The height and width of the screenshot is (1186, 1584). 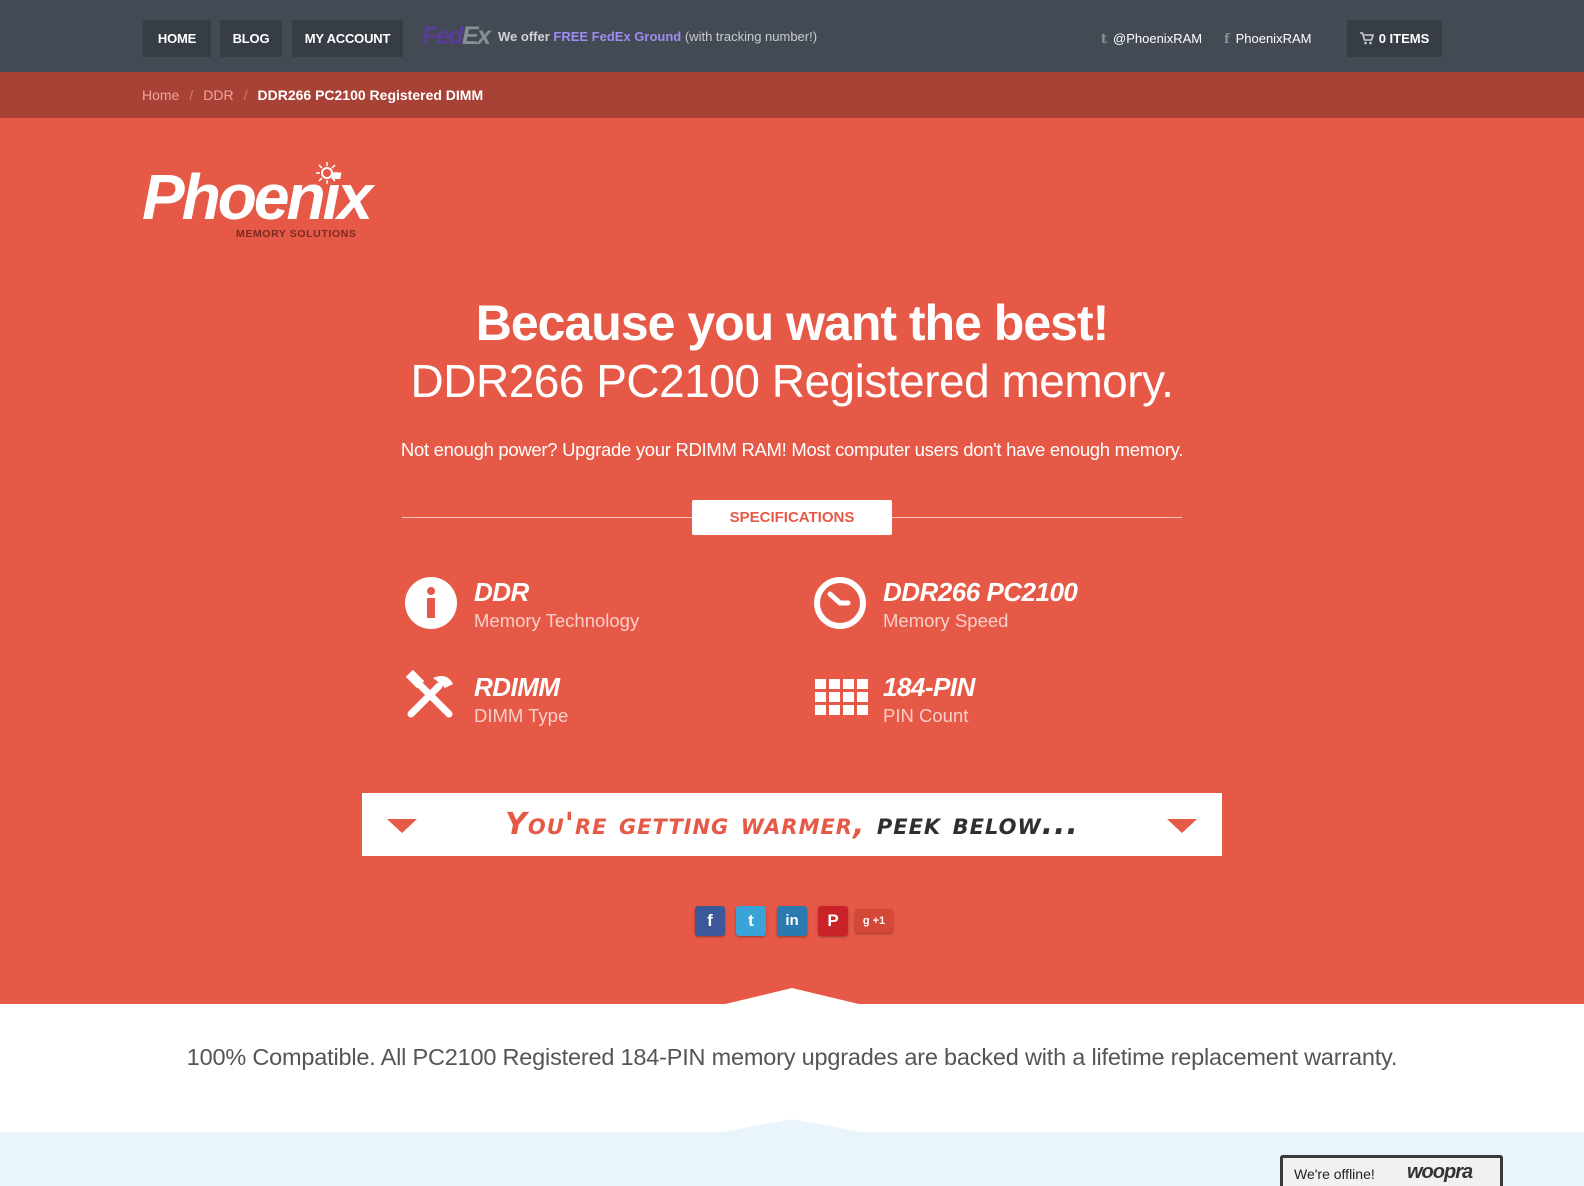 I want to click on twitter-share-button: t, so click(x=751, y=921).